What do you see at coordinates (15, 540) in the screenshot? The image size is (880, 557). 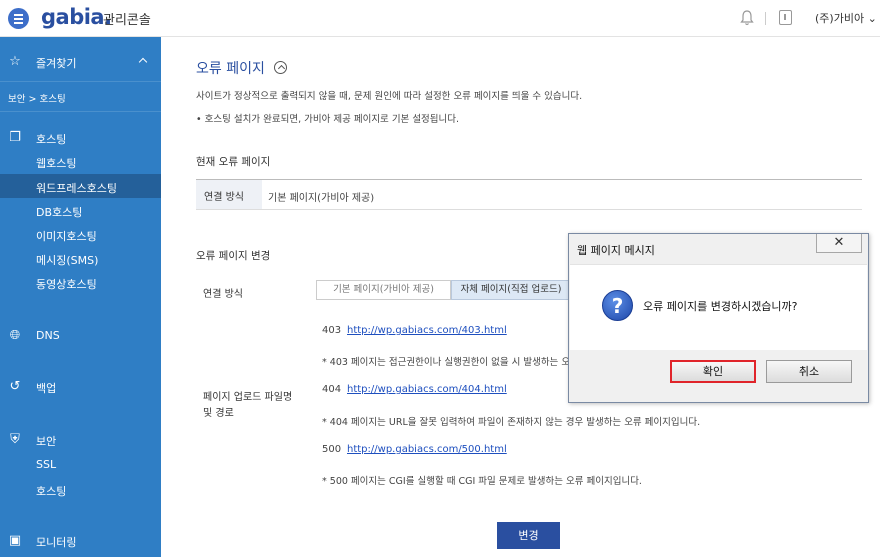 I see `monitor-icon: ▣` at bounding box center [15, 540].